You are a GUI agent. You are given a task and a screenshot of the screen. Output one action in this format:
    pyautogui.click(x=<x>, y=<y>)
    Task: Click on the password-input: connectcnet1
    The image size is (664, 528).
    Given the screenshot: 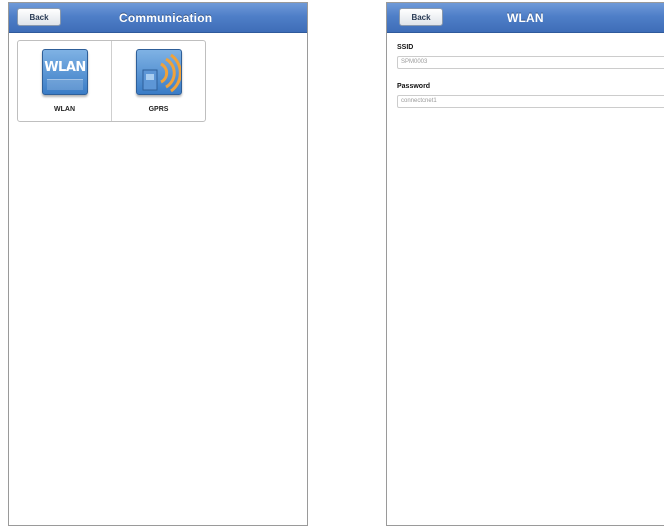 What is the action you would take?
    pyautogui.click(x=530, y=101)
    